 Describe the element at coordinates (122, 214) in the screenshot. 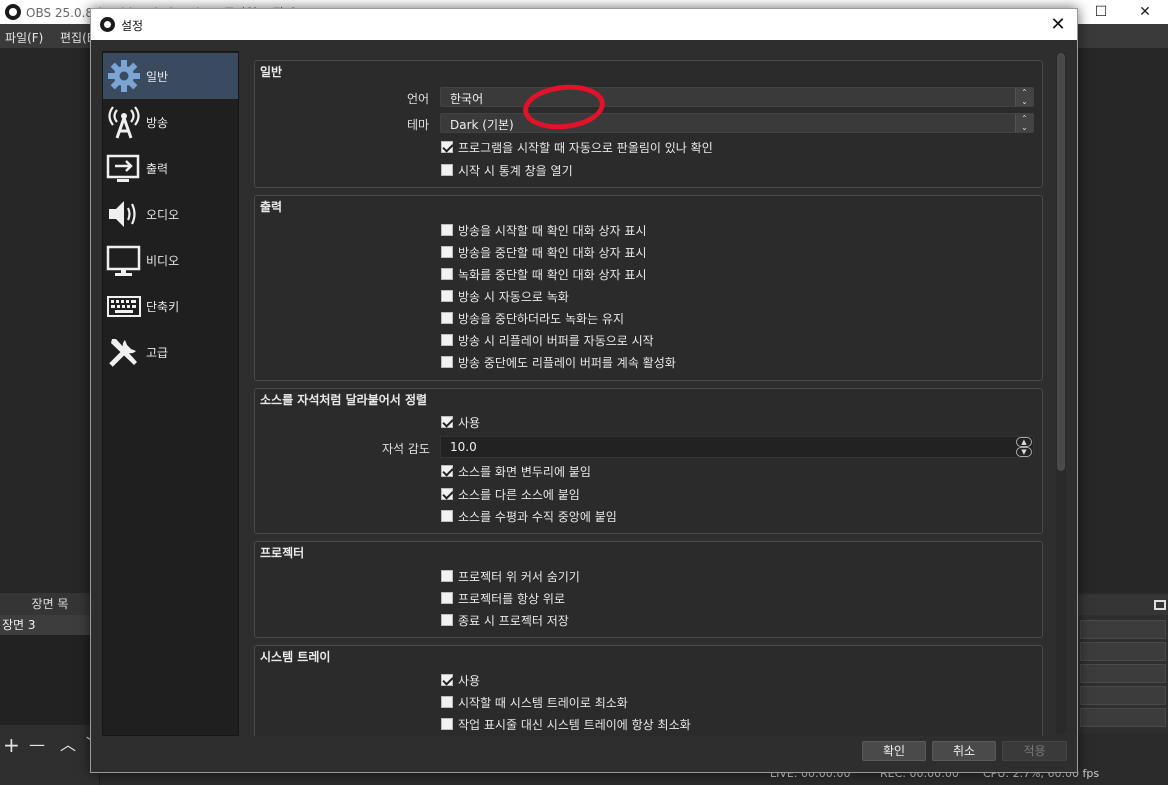

I see `speaker-icon` at that location.